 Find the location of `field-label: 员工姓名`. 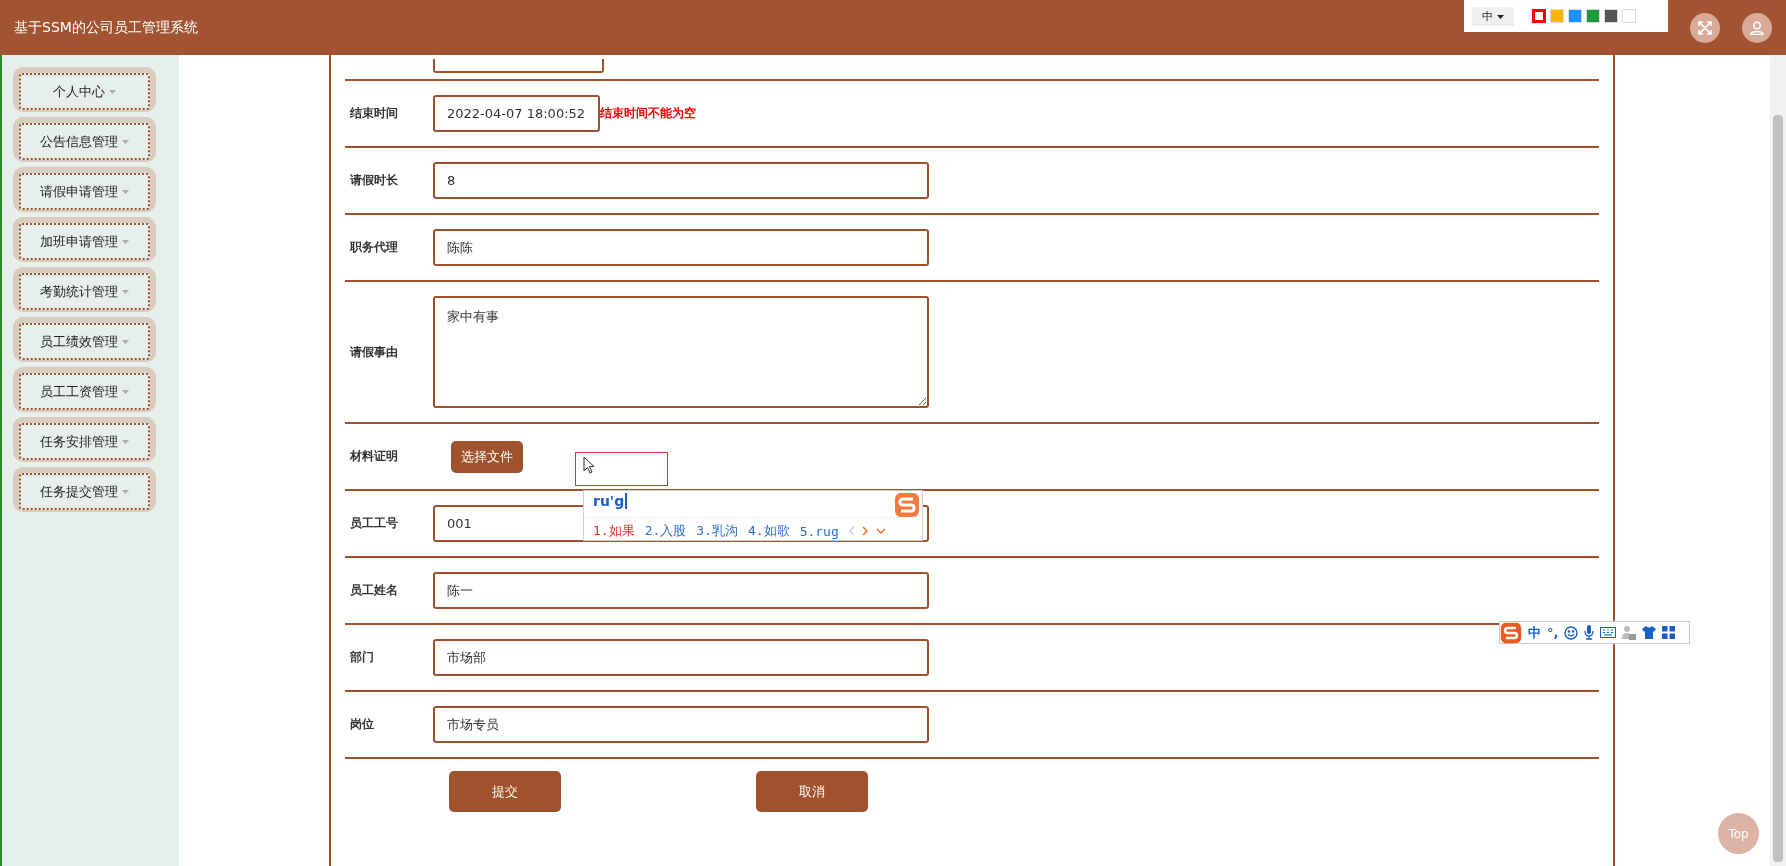

field-label: 员工姓名 is located at coordinates (374, 590).